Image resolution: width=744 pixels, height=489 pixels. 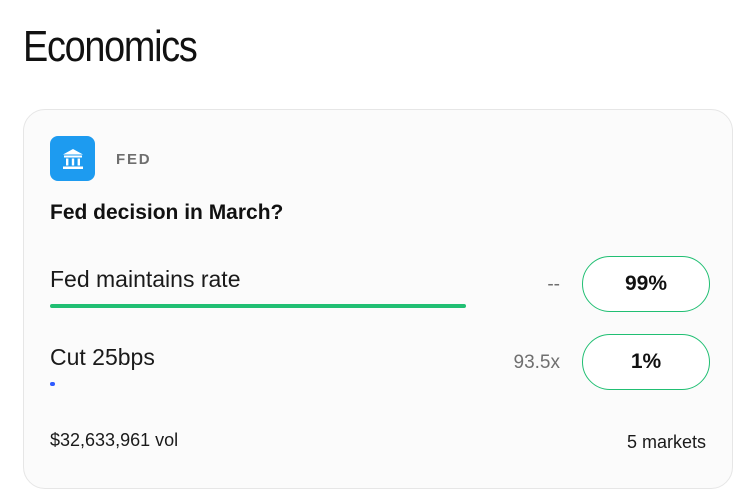 I want to click on outcome-row: Fed maintains rate -- 99%, so click(x=380, y=286).